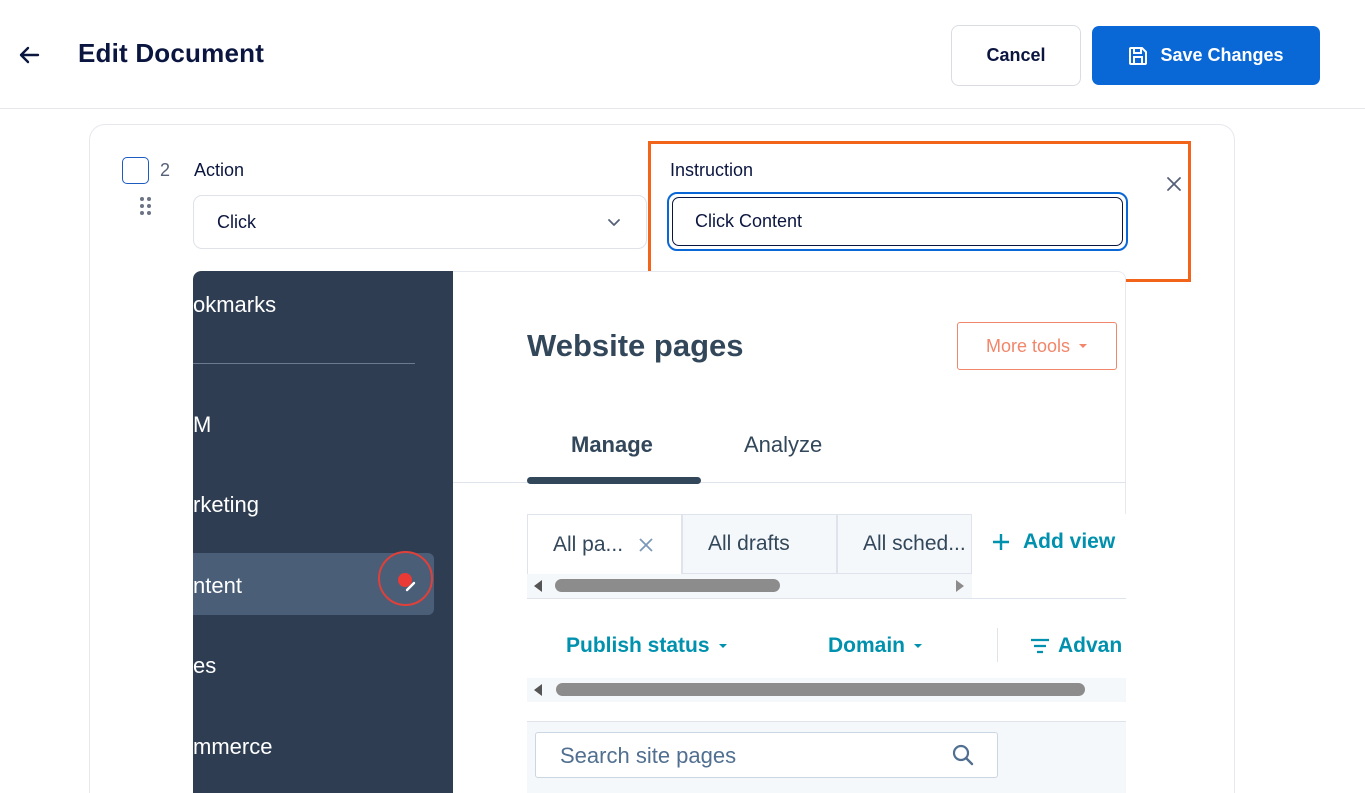 This screenshot has height=793, width=1365. Describe the element at coordinates (963, 755) in the screenshot. I see `search-icon` at that location.